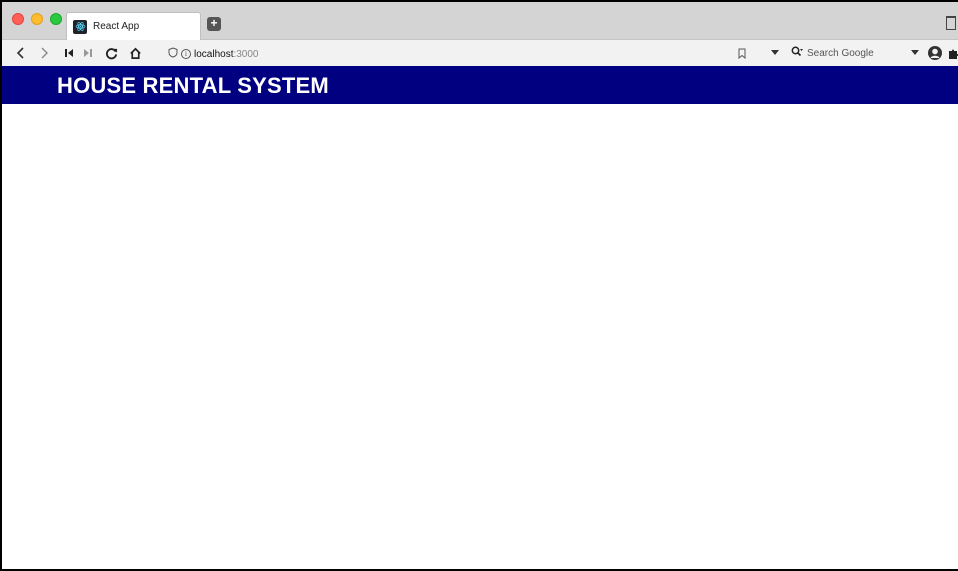  I want to click on zoom-window-button, so click(56, 19).